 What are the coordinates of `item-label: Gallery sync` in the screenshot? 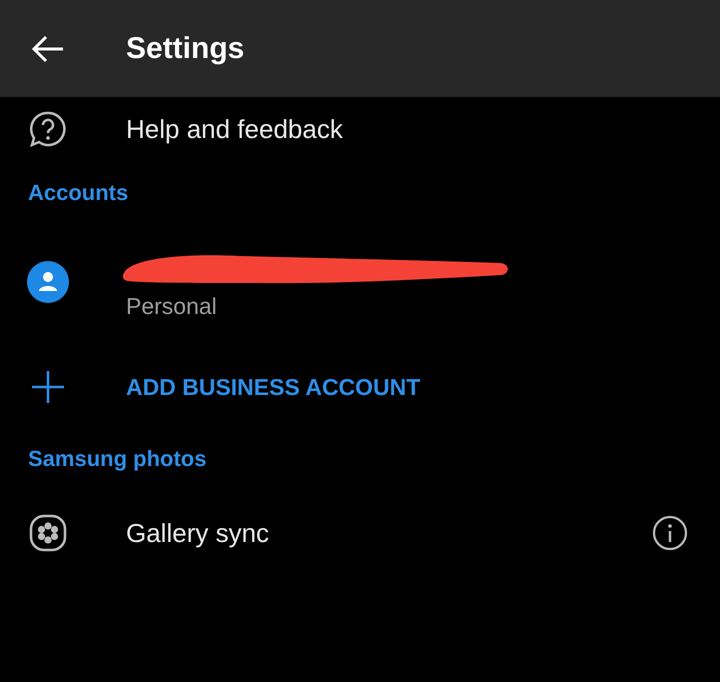 It's located at (198, 533).